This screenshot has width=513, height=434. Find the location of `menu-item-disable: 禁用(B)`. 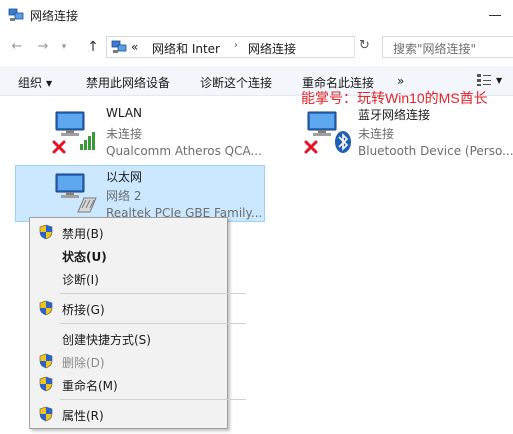

menu-item-disable: 禁用(B) is located at coordinates (128, 232).